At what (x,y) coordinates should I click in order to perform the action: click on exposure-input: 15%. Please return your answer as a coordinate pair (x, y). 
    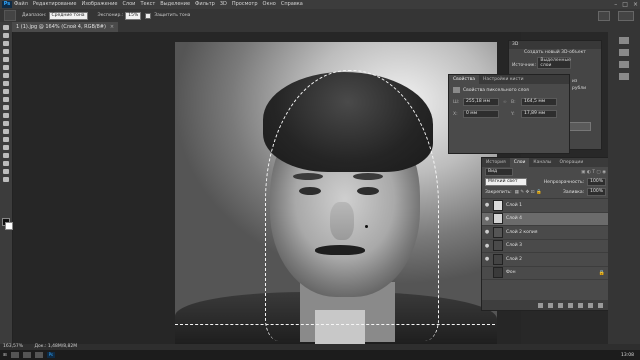
    Looking at the image, I should click on (133, 15).